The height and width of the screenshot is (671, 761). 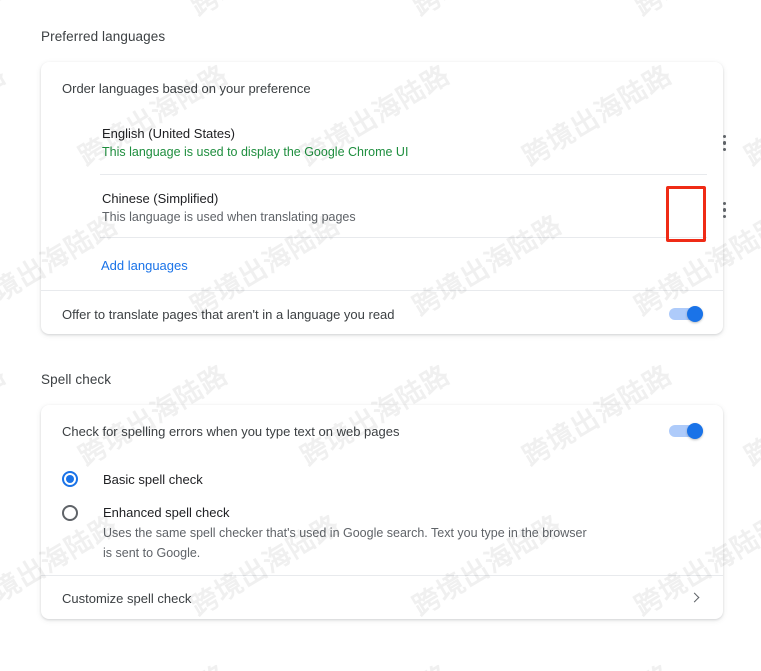 What do you see at coordinates (103, 36) in the screenshot?
I see `preferred-languages-heading: Preferred languages` at bounding box center [103, 36].